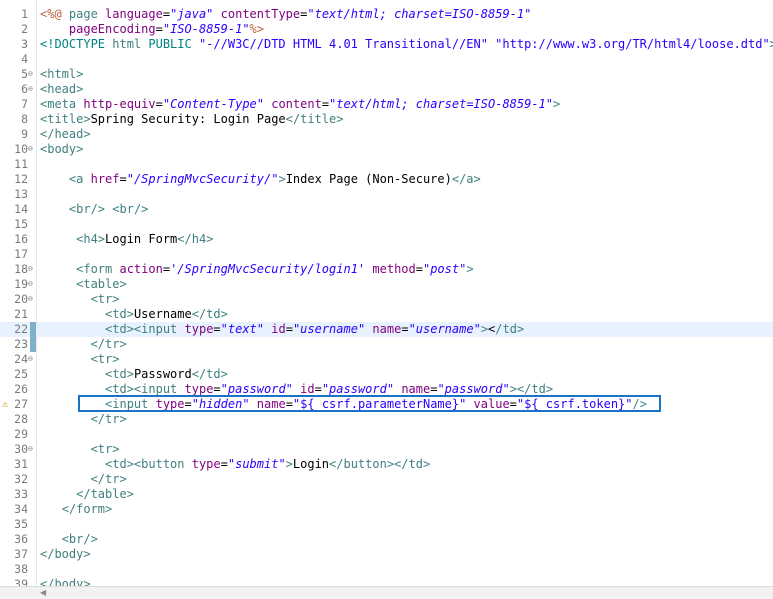 Image resolution: width=773 pixels, height=599 pixels. I want to click on line-number: 29, so click(21, 434).